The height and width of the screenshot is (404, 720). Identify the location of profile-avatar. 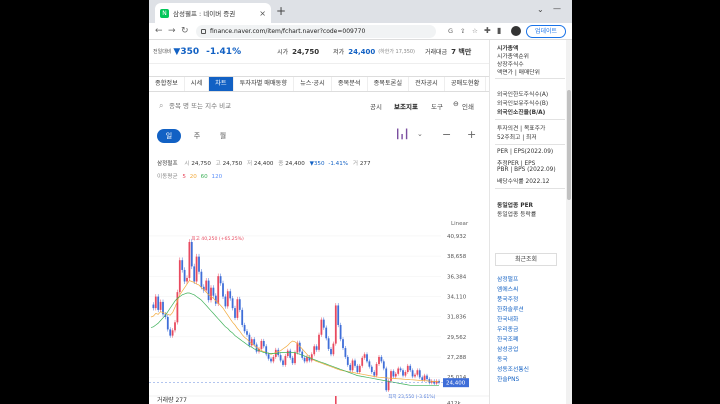
(516, 31).